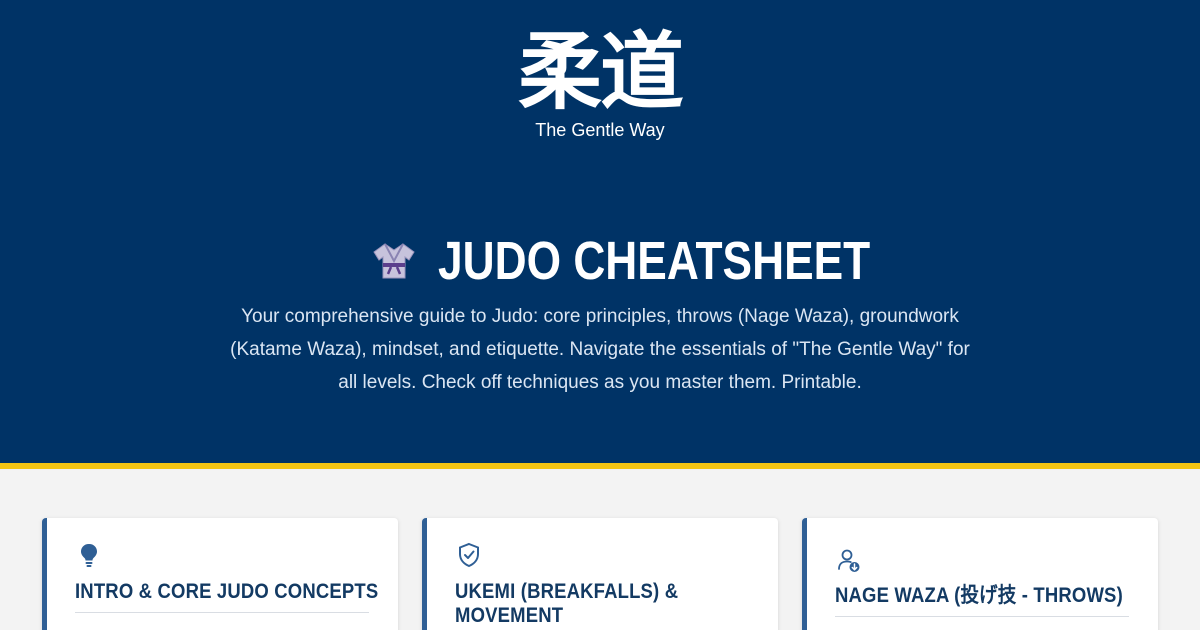 The height and width of the screenshot is (630, 1200). I want to click on lightbulb-icon, so click(89, 555).